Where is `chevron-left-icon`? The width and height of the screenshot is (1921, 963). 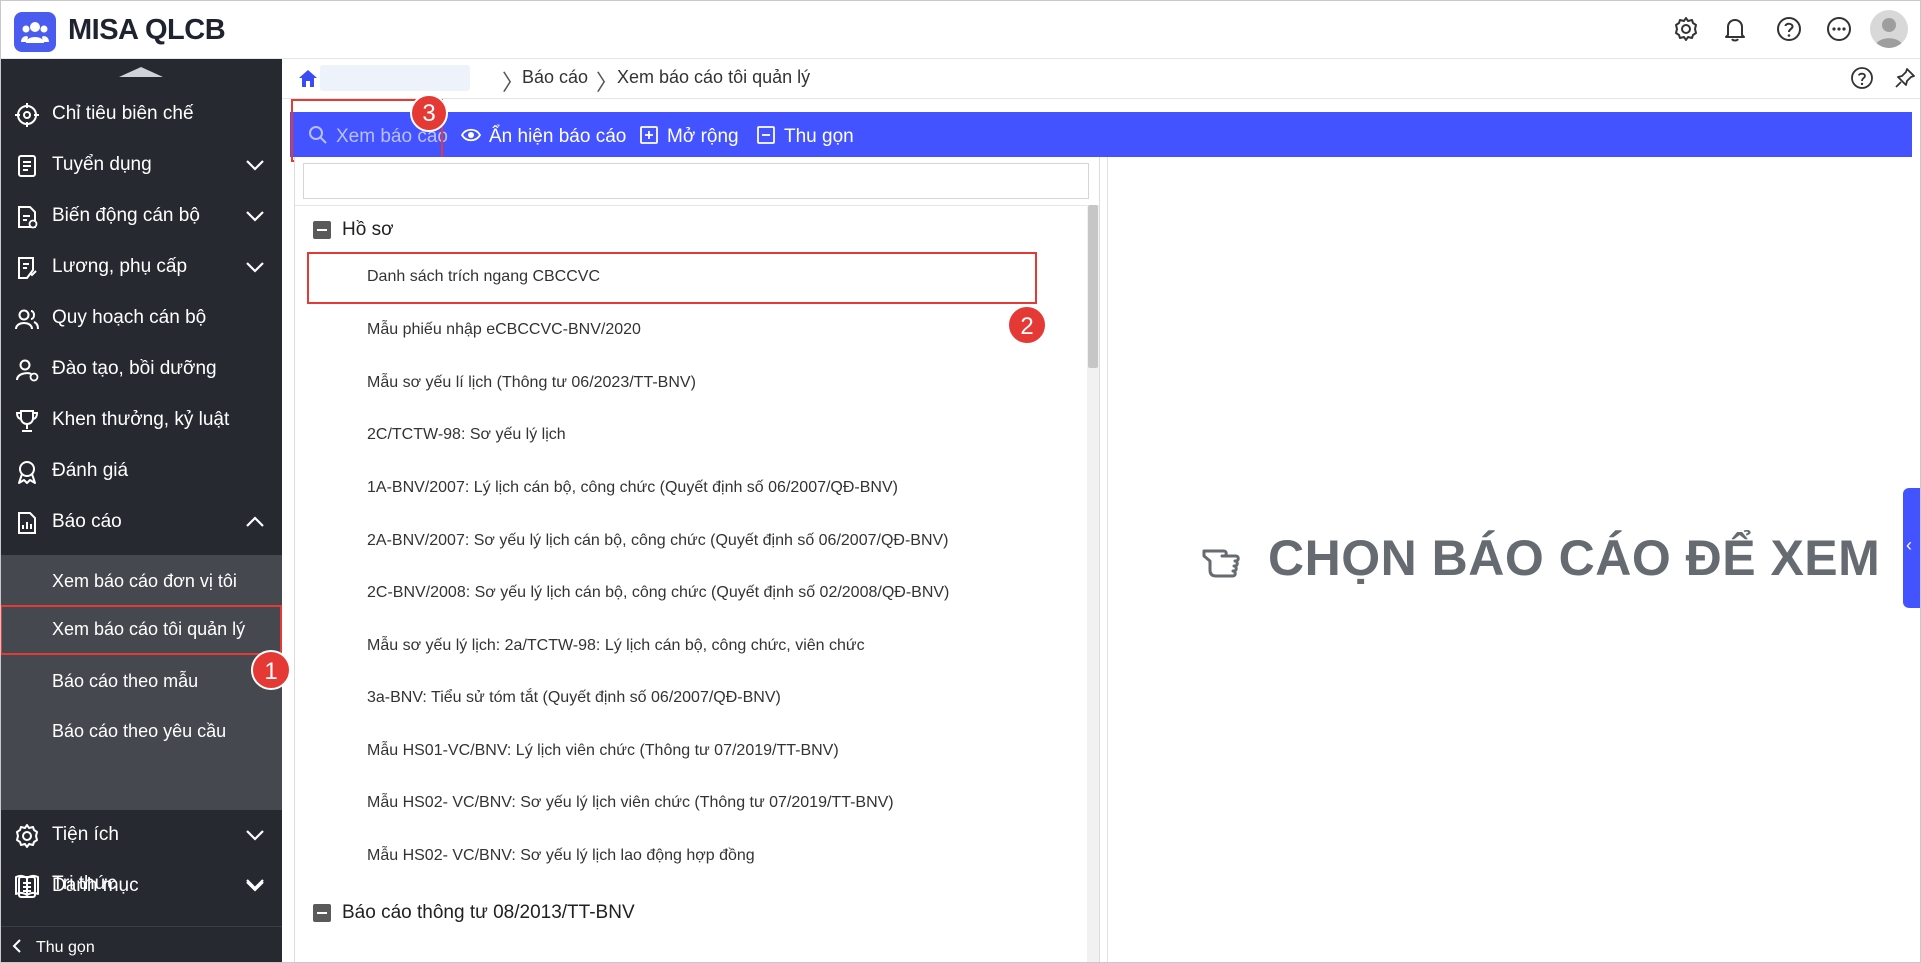 chevron-left-icon is located at coordinates (16, 946).